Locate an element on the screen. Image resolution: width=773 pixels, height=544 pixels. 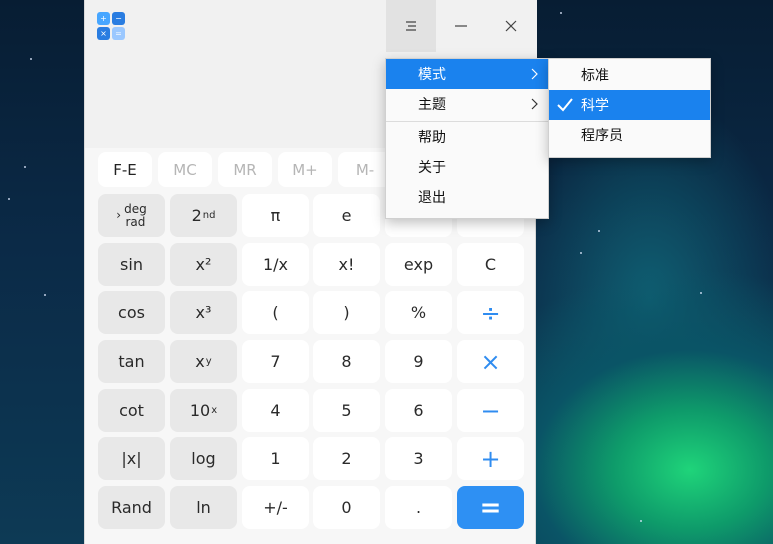
key-label: . is located at coordinates (418, 507).